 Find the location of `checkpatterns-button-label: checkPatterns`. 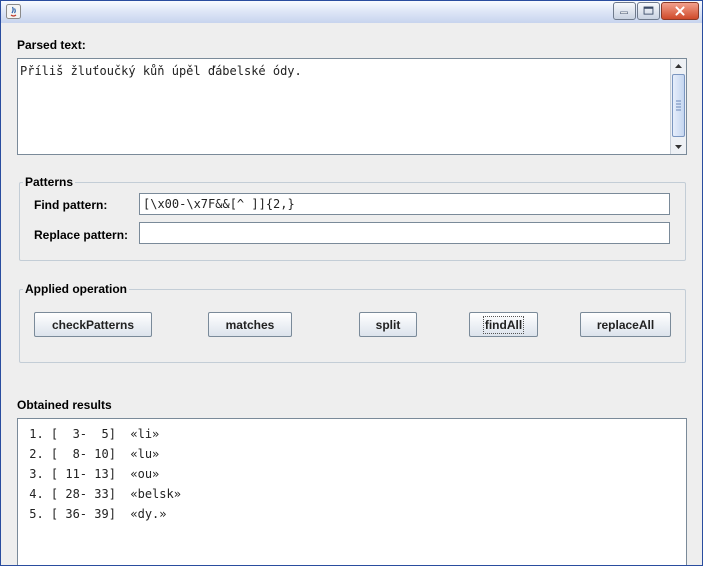

checkpatterns-button-label: checkPatterns is located at coordinates (93, 324).